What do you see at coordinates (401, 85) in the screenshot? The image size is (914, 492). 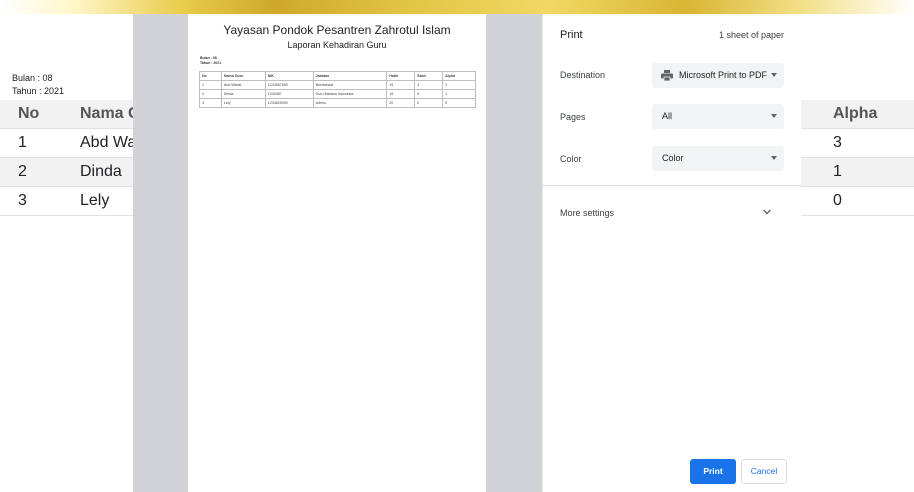 I see `preview-cell: 19` at bounding box center [401, 85].